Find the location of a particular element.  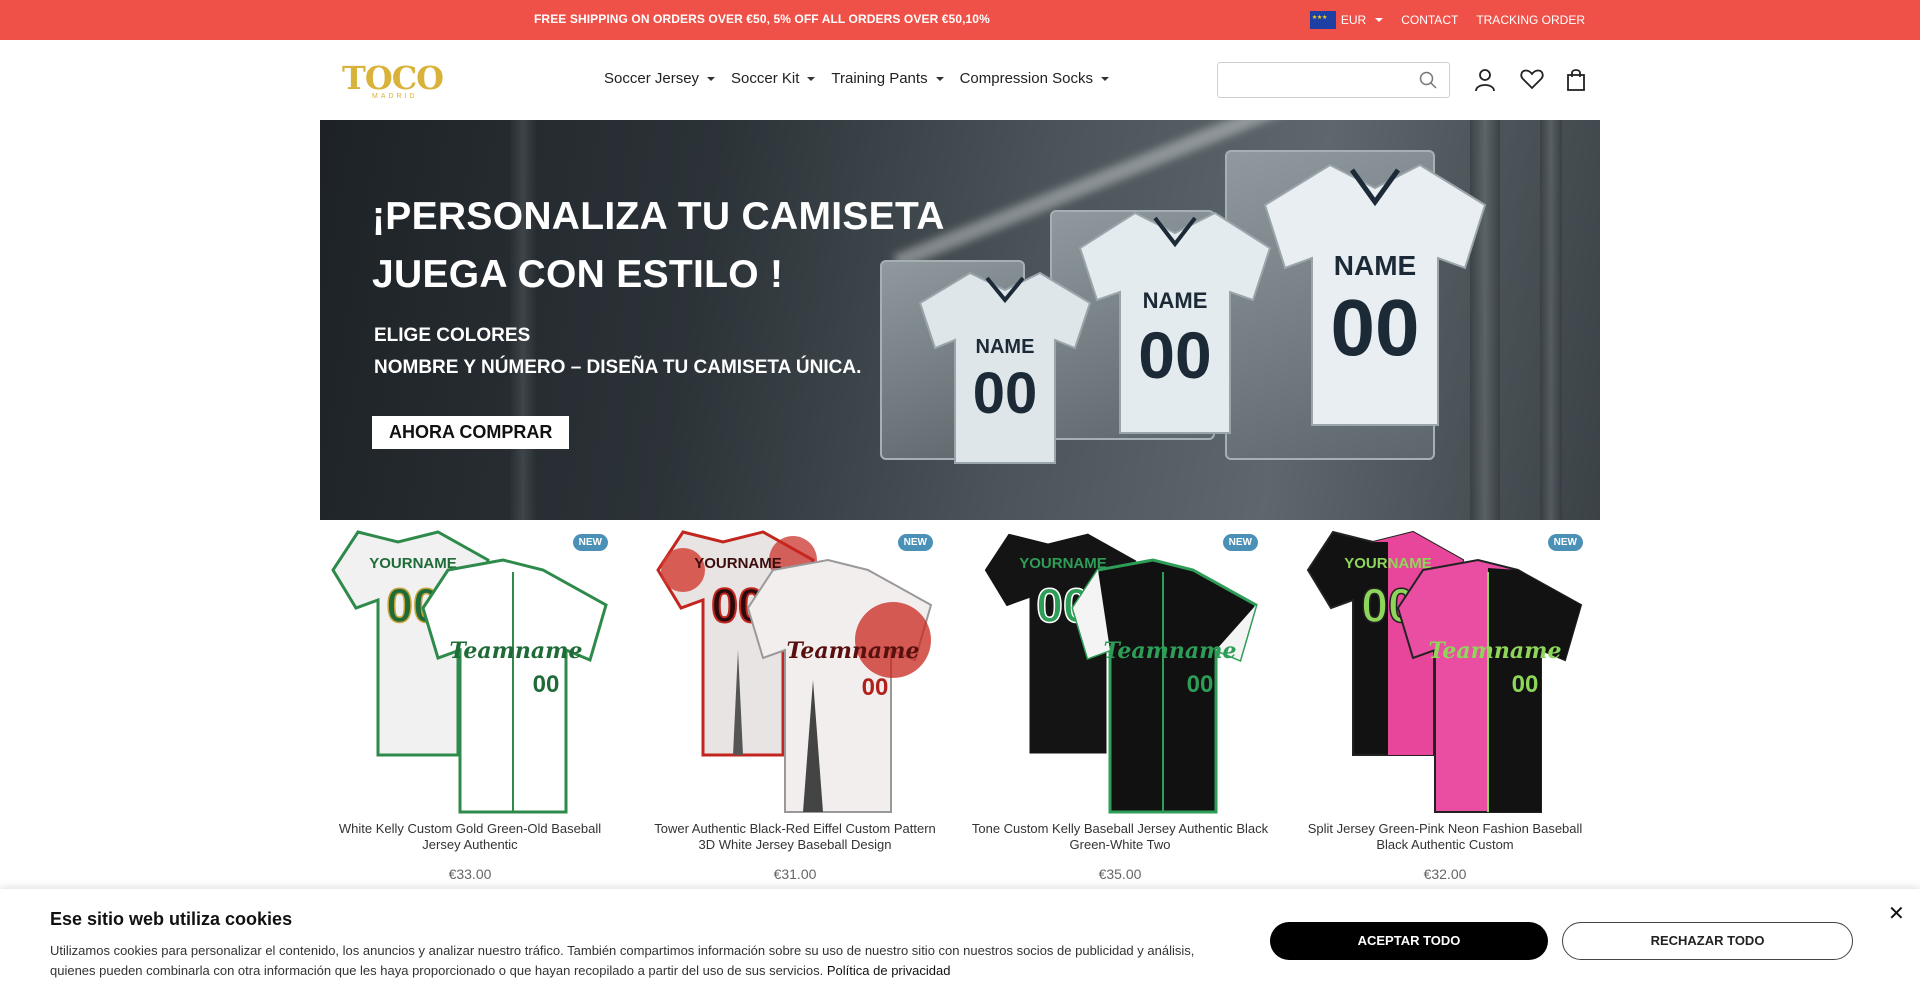

search-input is located at coordinates (1313, 80).